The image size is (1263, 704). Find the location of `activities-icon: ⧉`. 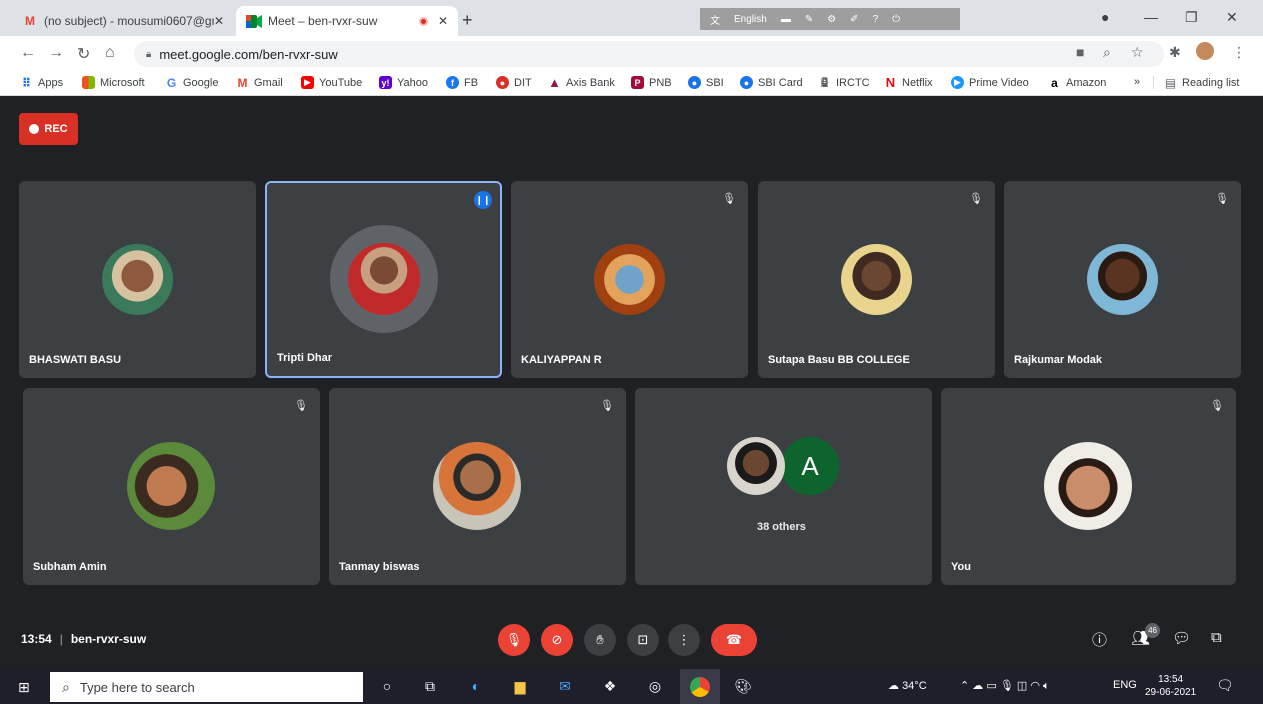

activities-icon: ⧉ is located at coordinates (1216, 637).